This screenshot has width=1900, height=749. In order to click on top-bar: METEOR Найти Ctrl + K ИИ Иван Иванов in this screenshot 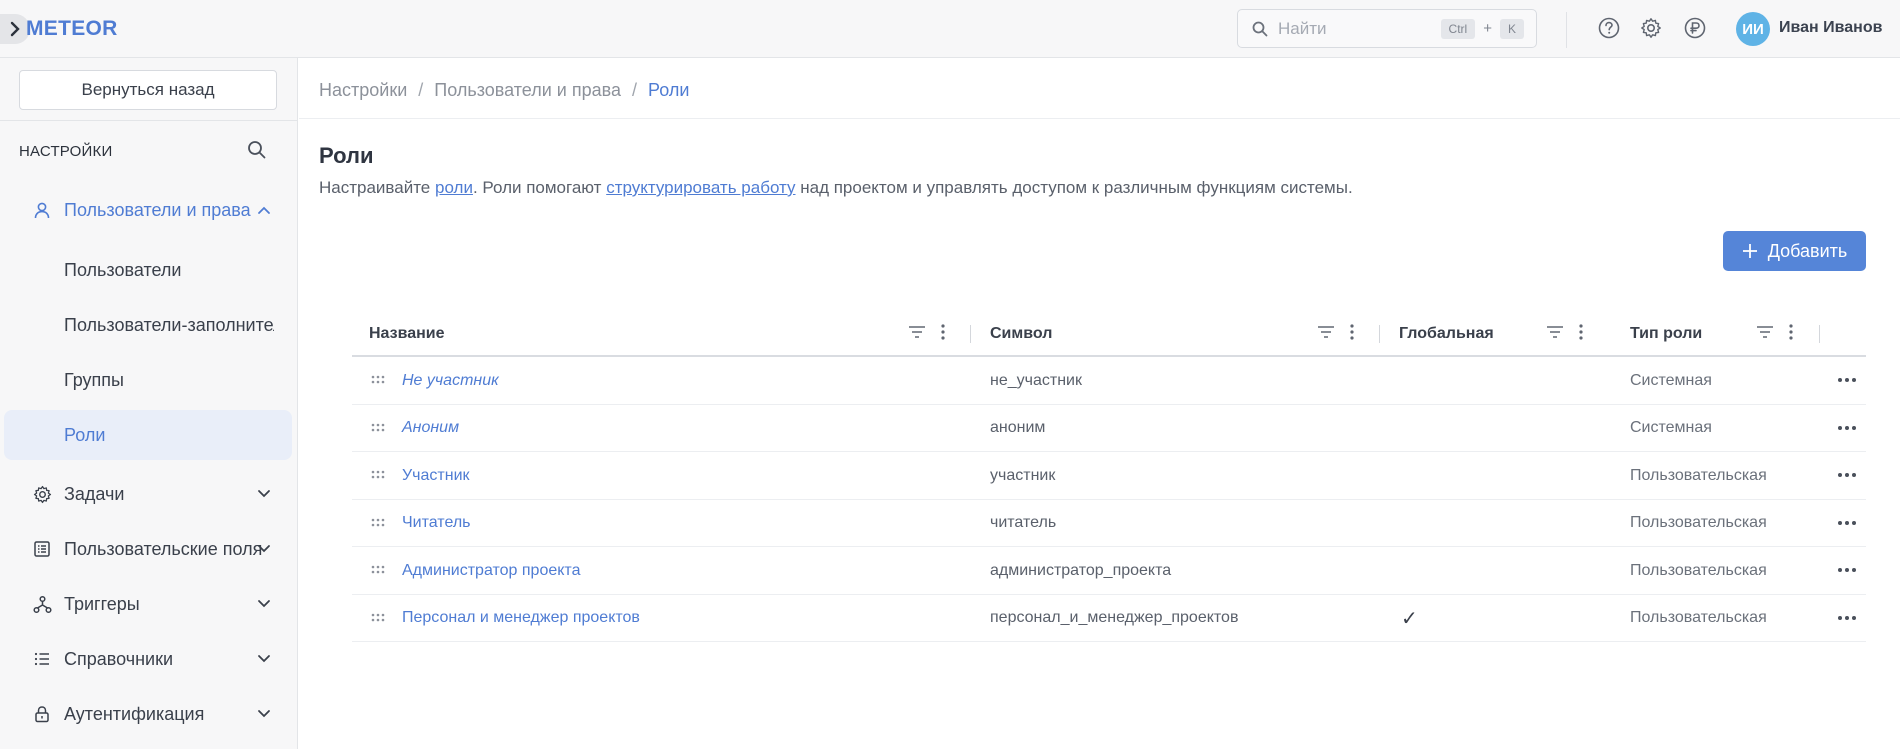, I will do `click(950, 29)`.